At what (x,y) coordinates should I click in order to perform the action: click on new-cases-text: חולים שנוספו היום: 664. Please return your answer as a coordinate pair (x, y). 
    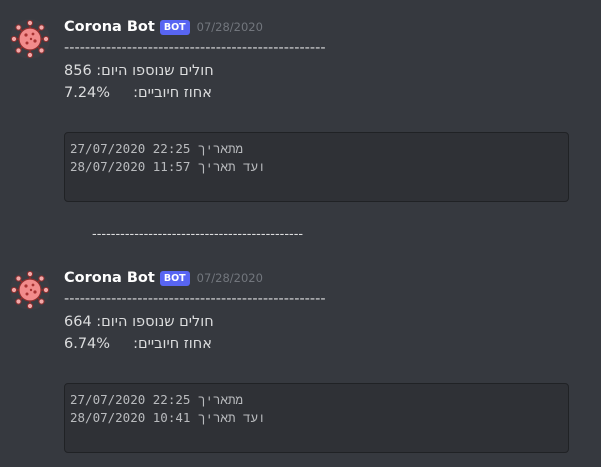
    Looking at the image, I should click on (139, 322).